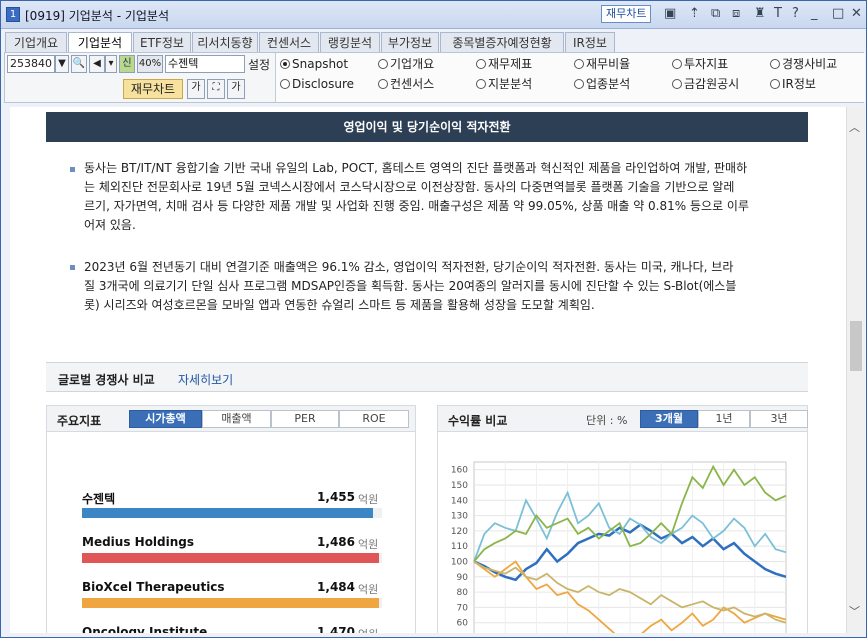 The image size is (867, 638). Describe the element at coordinates (412, 64) in the screenshot. I see `radio-label: 기업개요` at that location.